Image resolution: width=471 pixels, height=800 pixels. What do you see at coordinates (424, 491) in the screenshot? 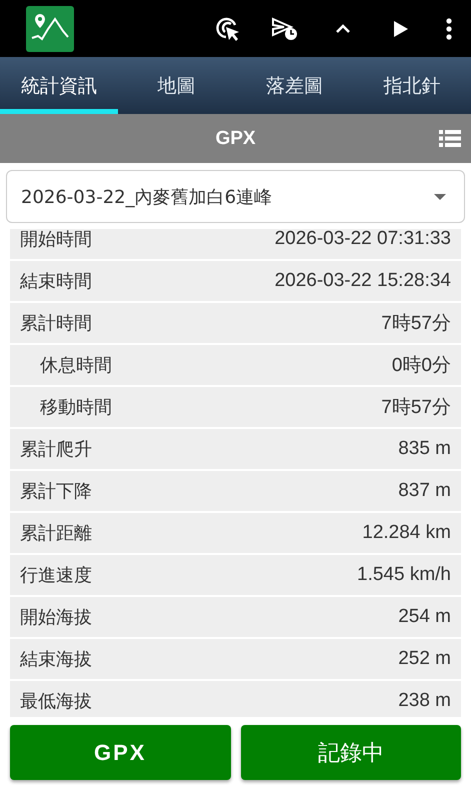
I see `stat-value: 837 m` at bounding box center [424, 491].